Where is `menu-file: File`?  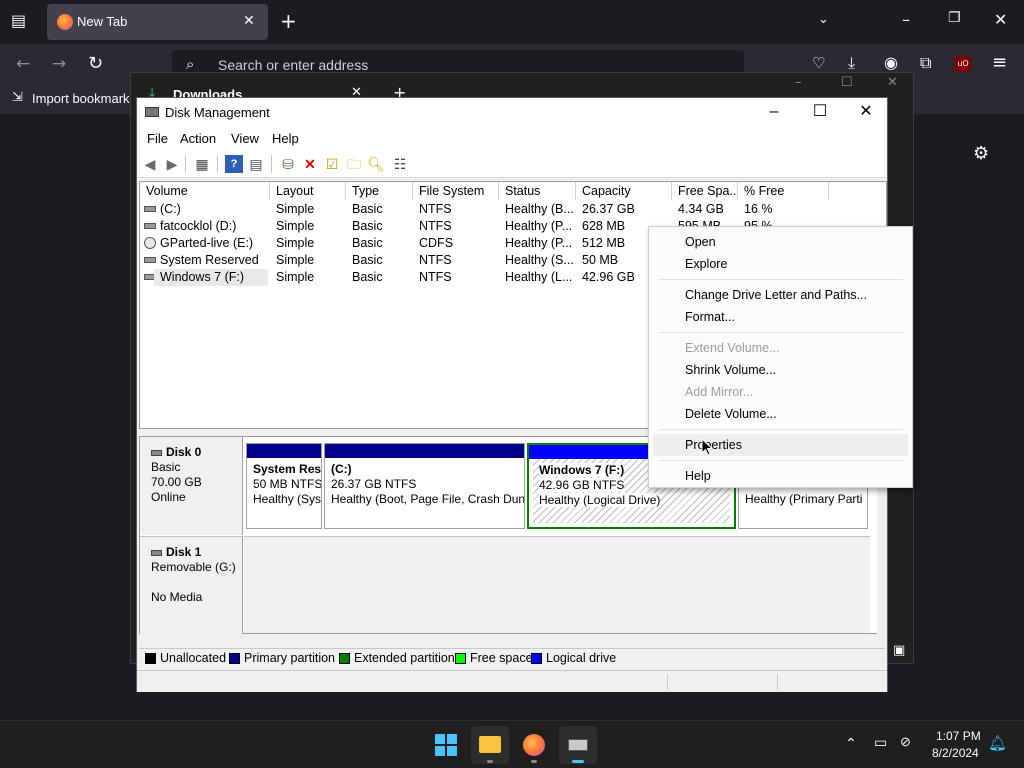 menu-file: File is located at coordinates (157, 138).